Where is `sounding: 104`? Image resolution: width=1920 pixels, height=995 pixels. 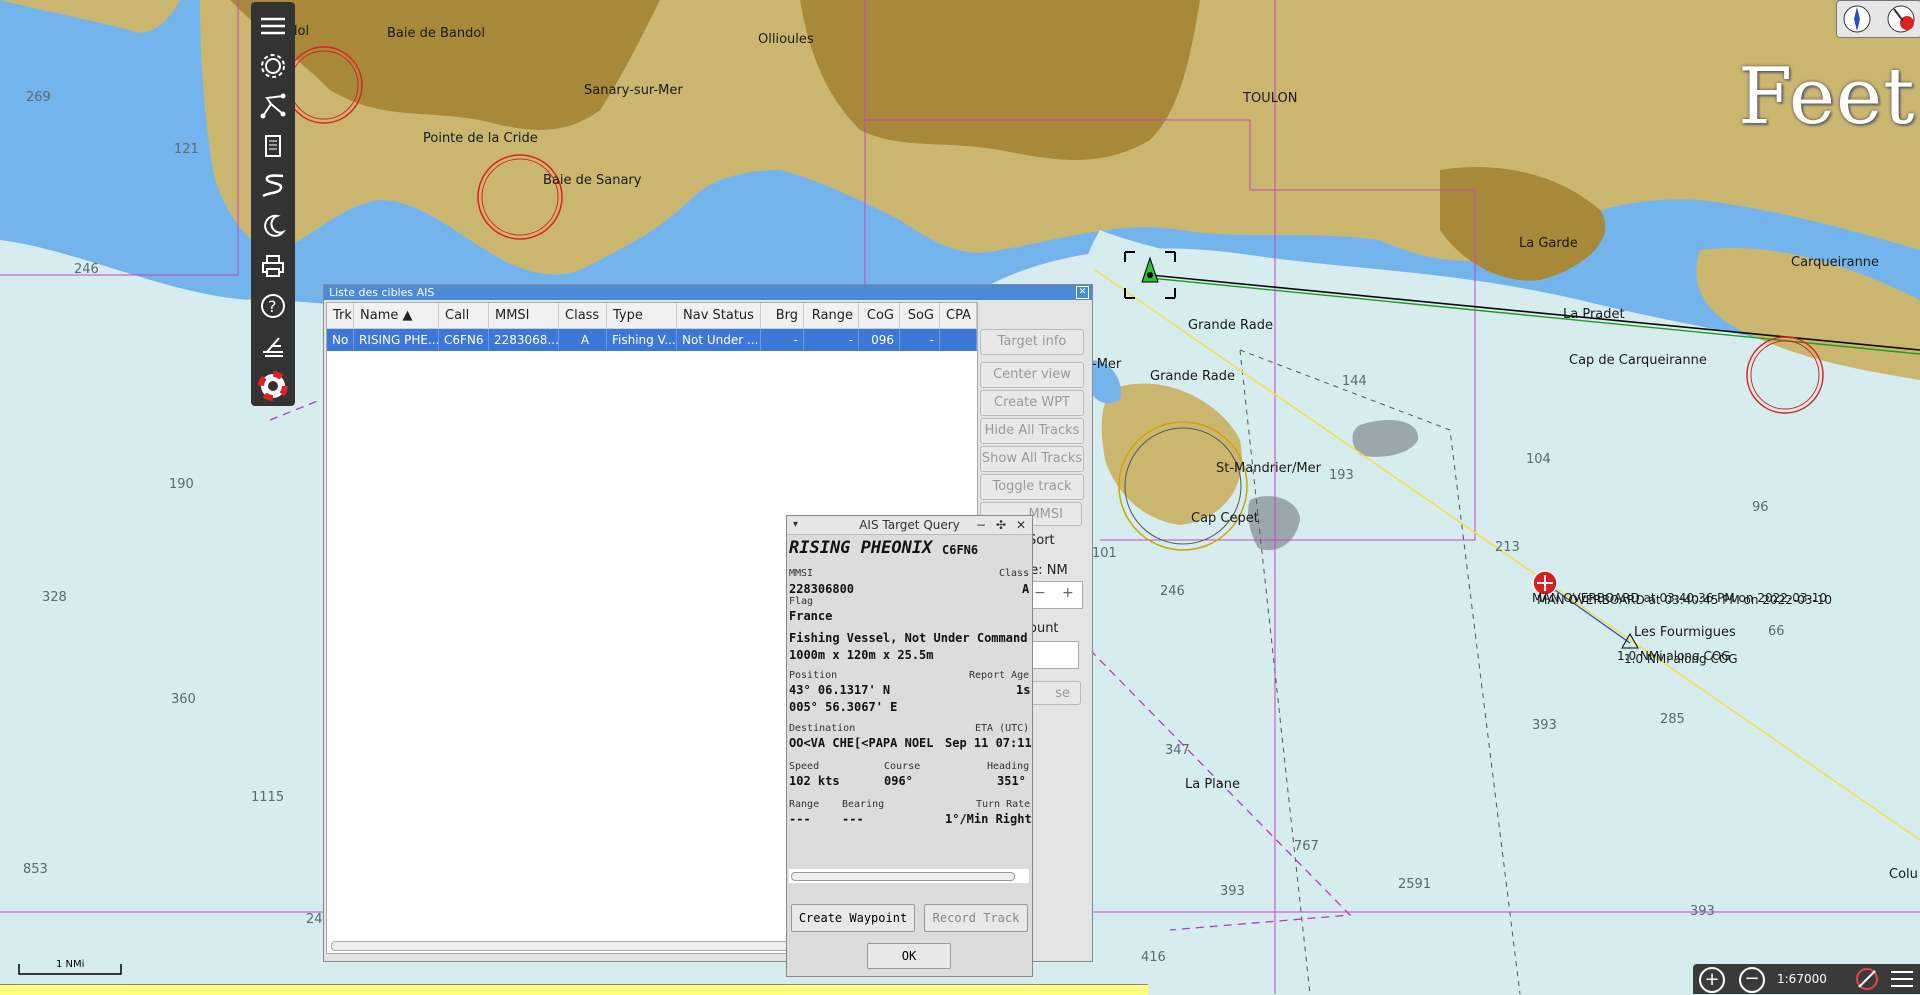
sounding: 104 is located at coordinates (1538, 459).